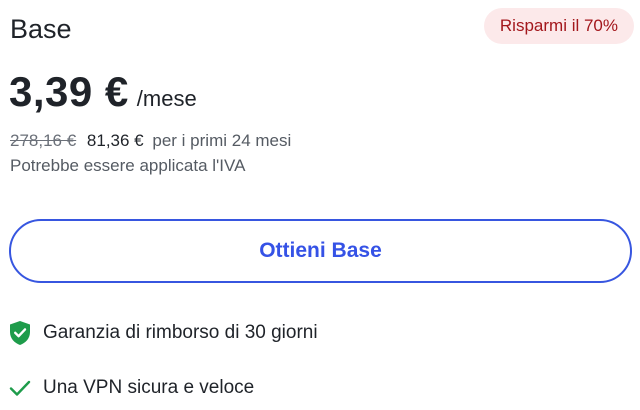  Describe the element at coordinates (166, 98) in the screenshot. I see `price-period: /mese` at that location.